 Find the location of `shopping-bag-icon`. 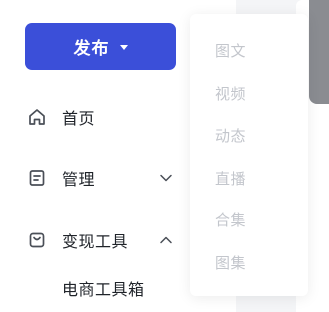

shopping-bag-icon is located at coordinates (37, 240).